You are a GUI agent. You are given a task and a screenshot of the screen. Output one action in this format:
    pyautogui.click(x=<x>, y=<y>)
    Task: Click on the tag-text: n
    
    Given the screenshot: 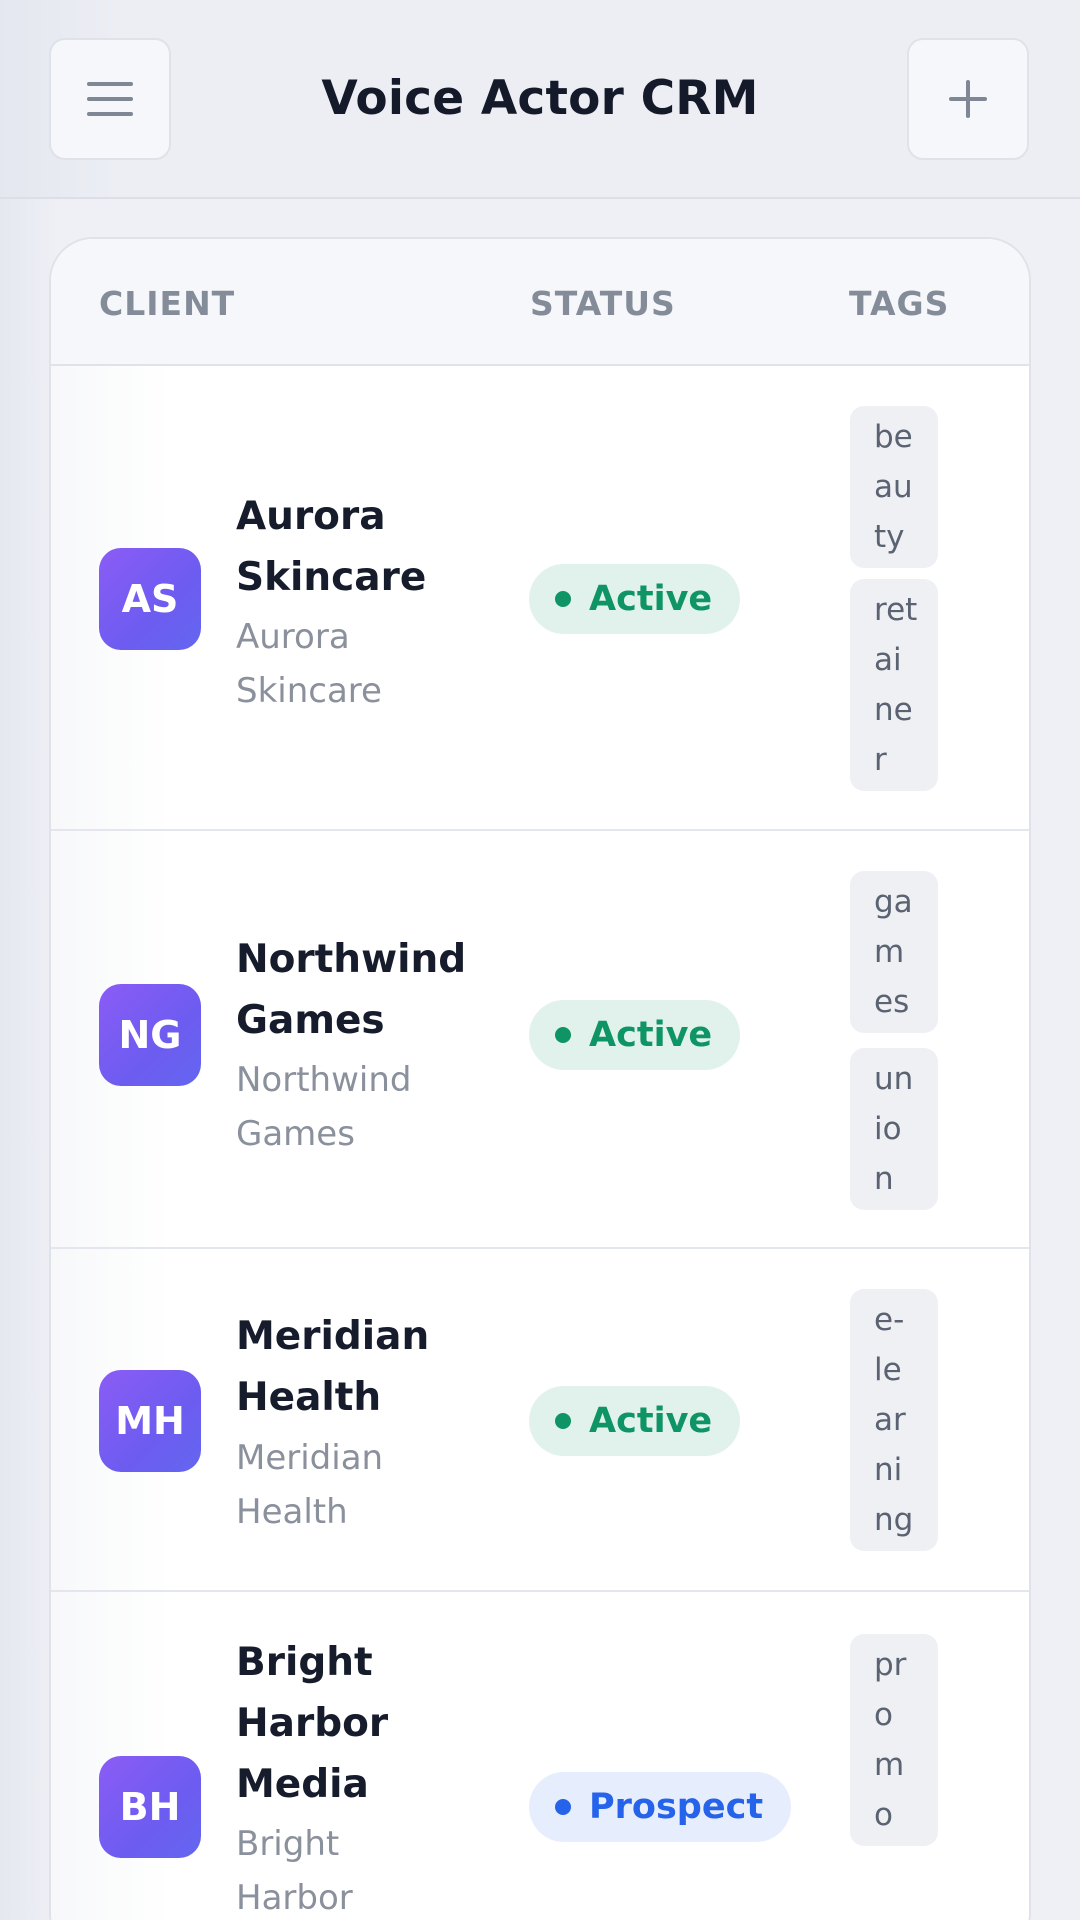 What is the action you would take?
    pyautogui.click(x=884, y=1179)
    